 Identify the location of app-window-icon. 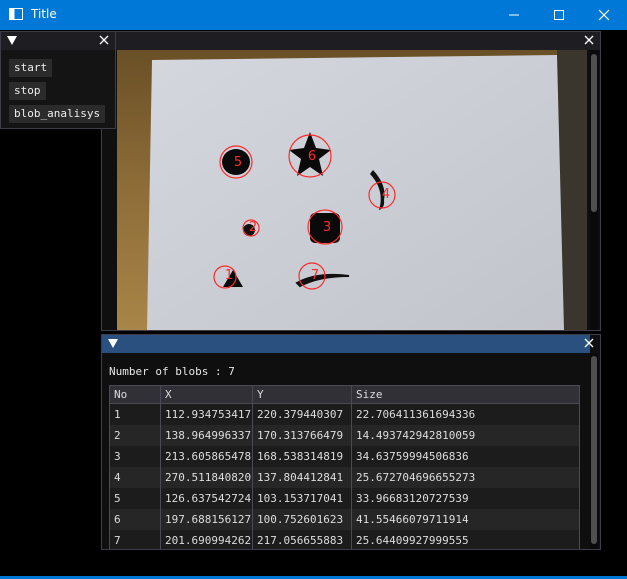
(16, 14).